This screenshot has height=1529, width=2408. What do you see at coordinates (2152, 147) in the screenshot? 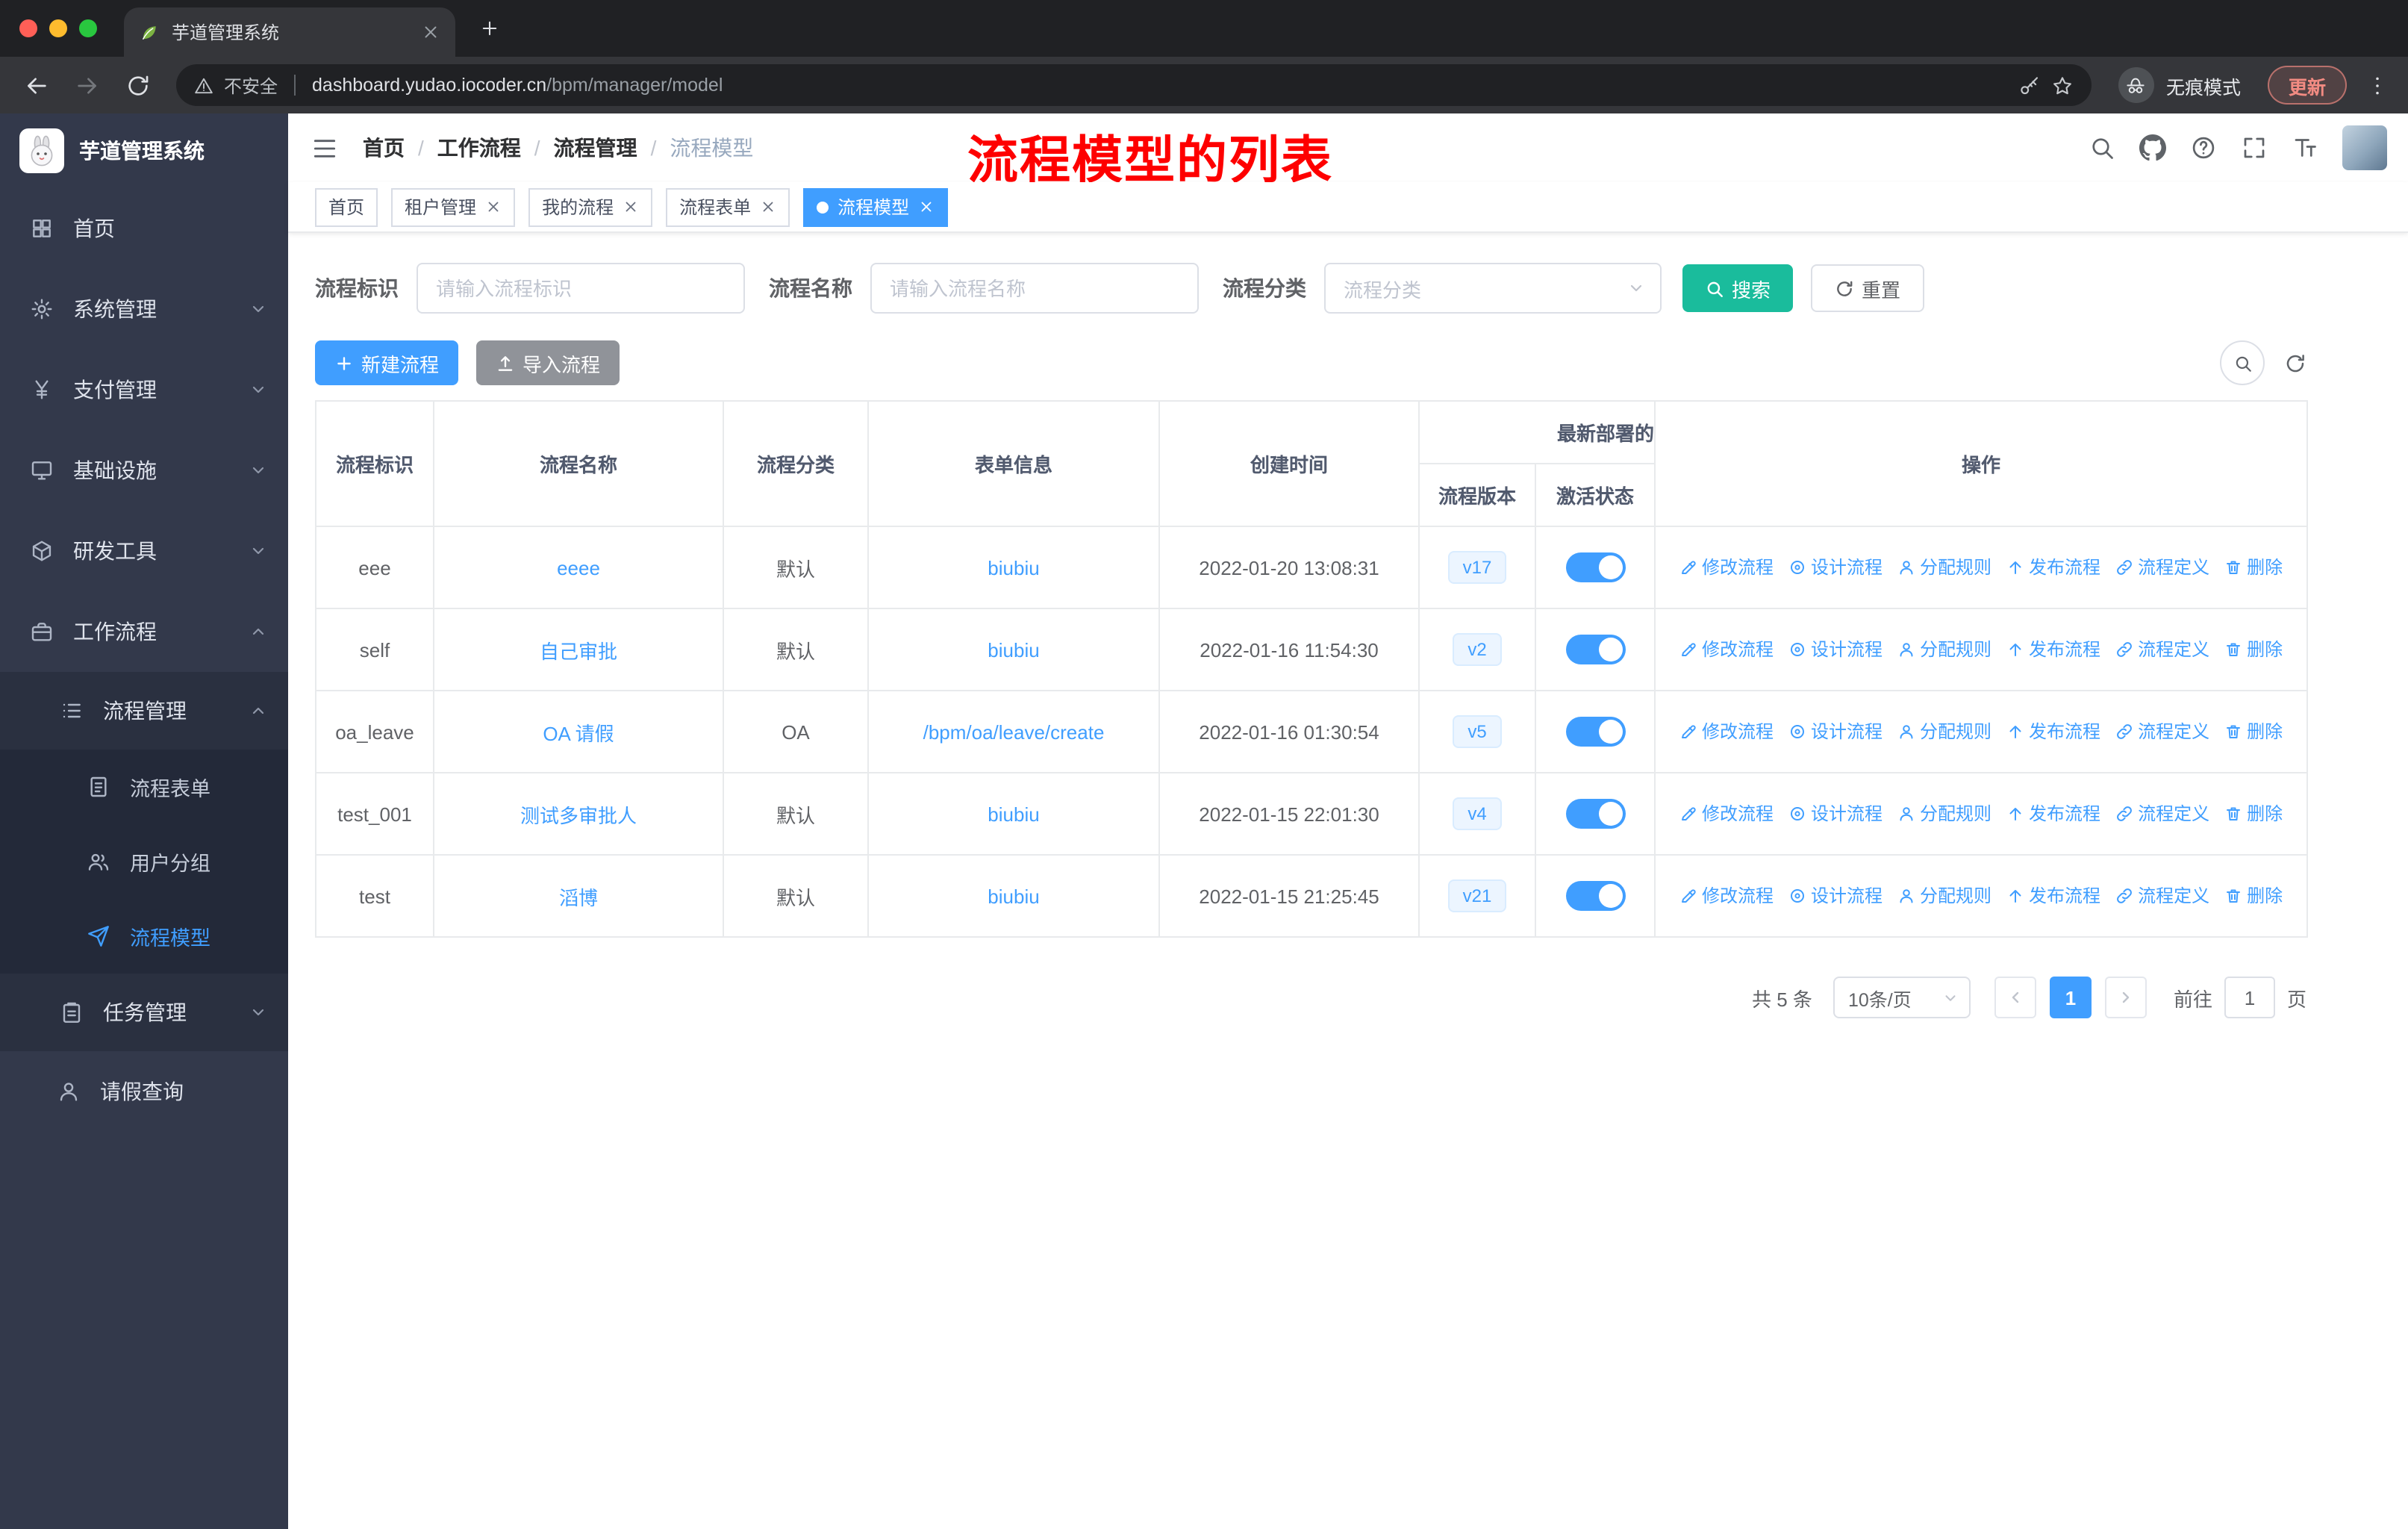
I see `github-icon` at bounding box center [2152, 147].